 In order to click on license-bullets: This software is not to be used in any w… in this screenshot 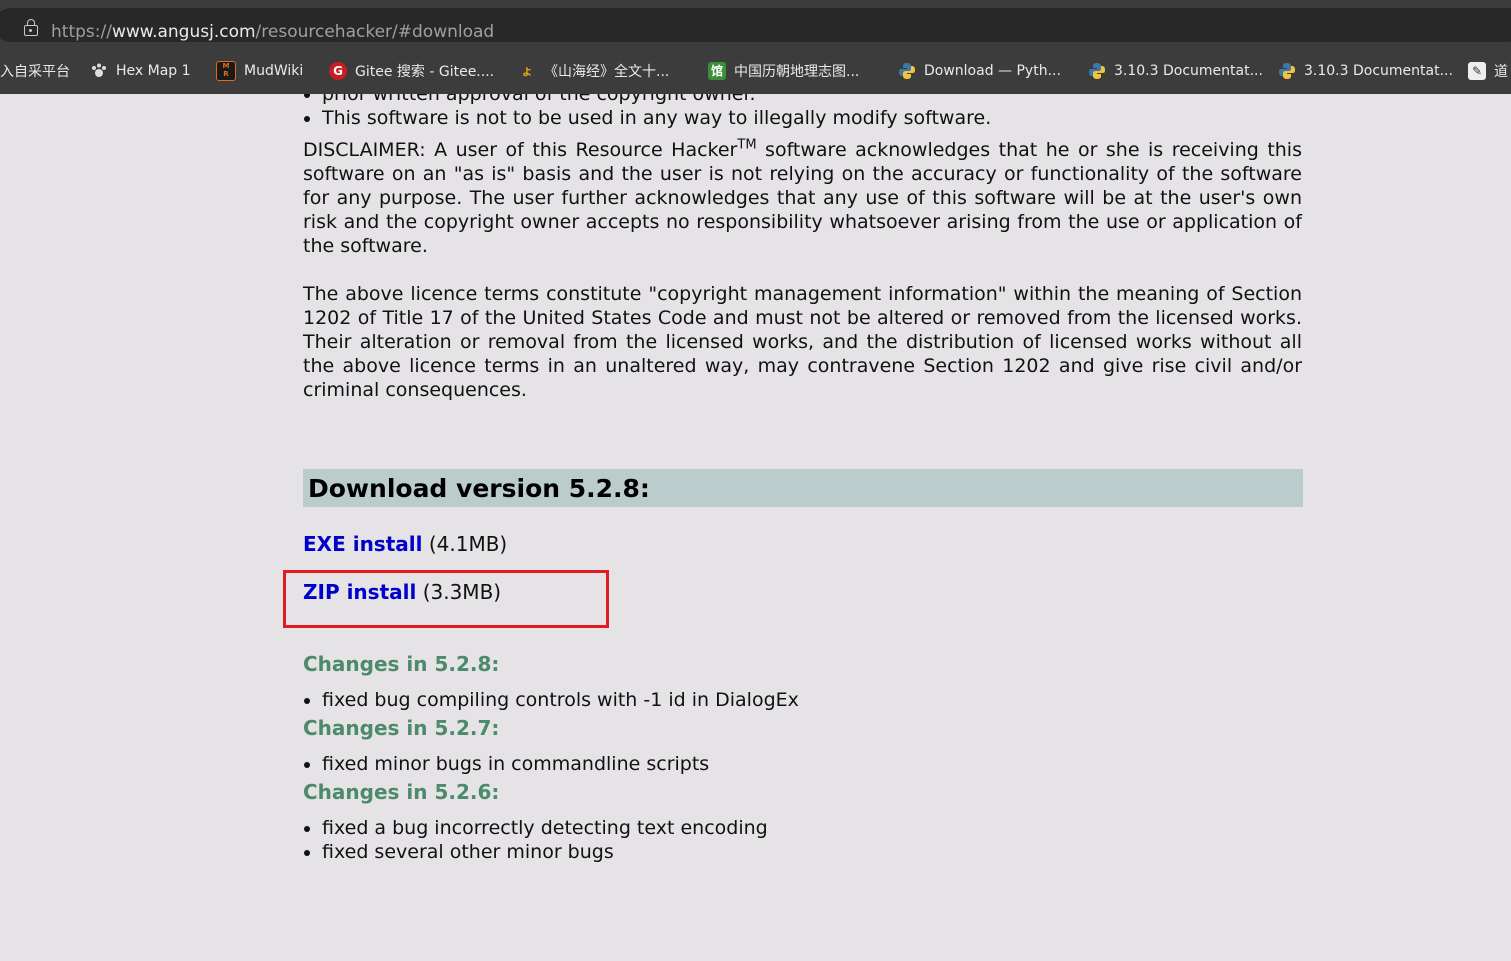, I will do `click(802, 118)`.